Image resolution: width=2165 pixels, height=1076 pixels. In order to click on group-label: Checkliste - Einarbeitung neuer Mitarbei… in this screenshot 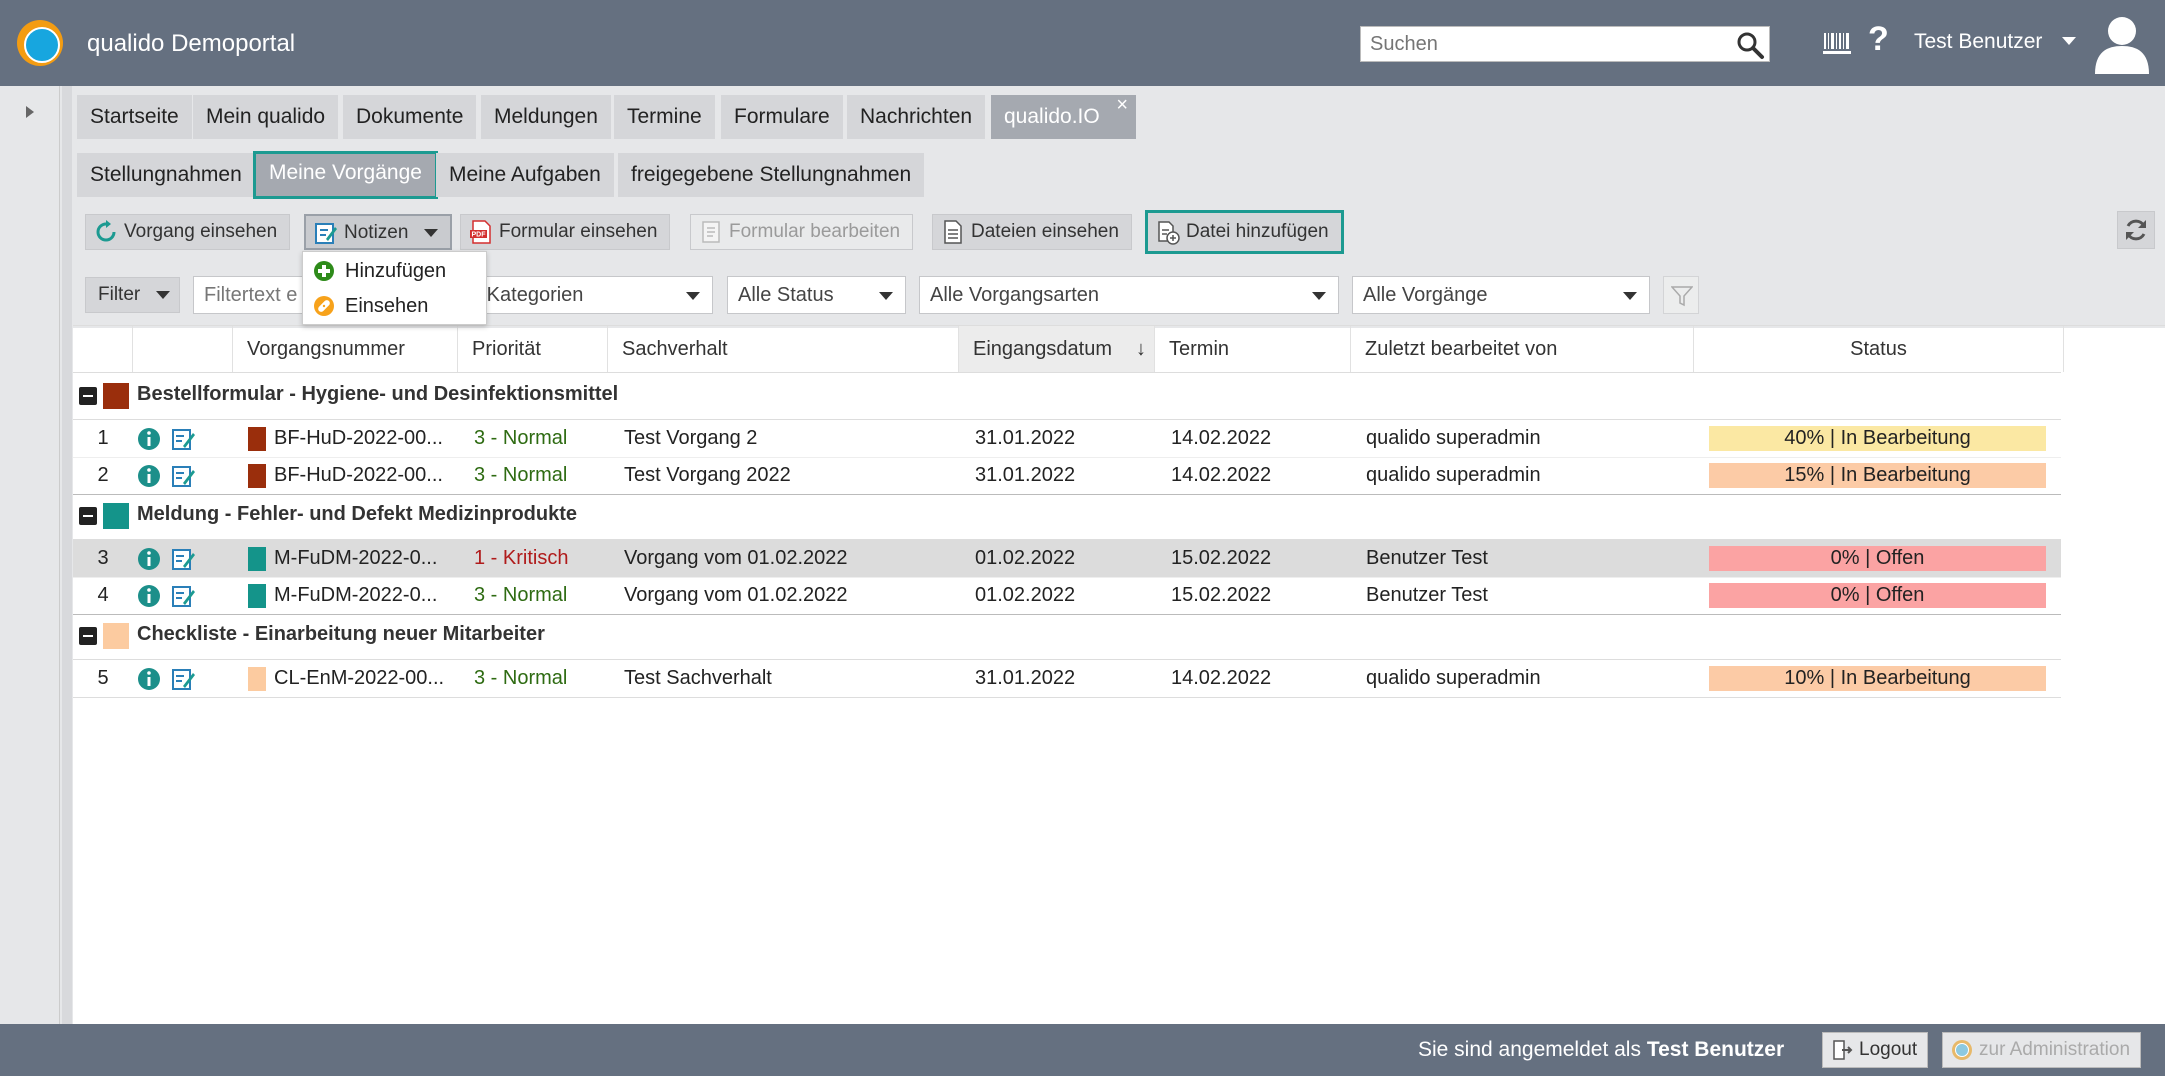, I will do `click(341, 634)`.